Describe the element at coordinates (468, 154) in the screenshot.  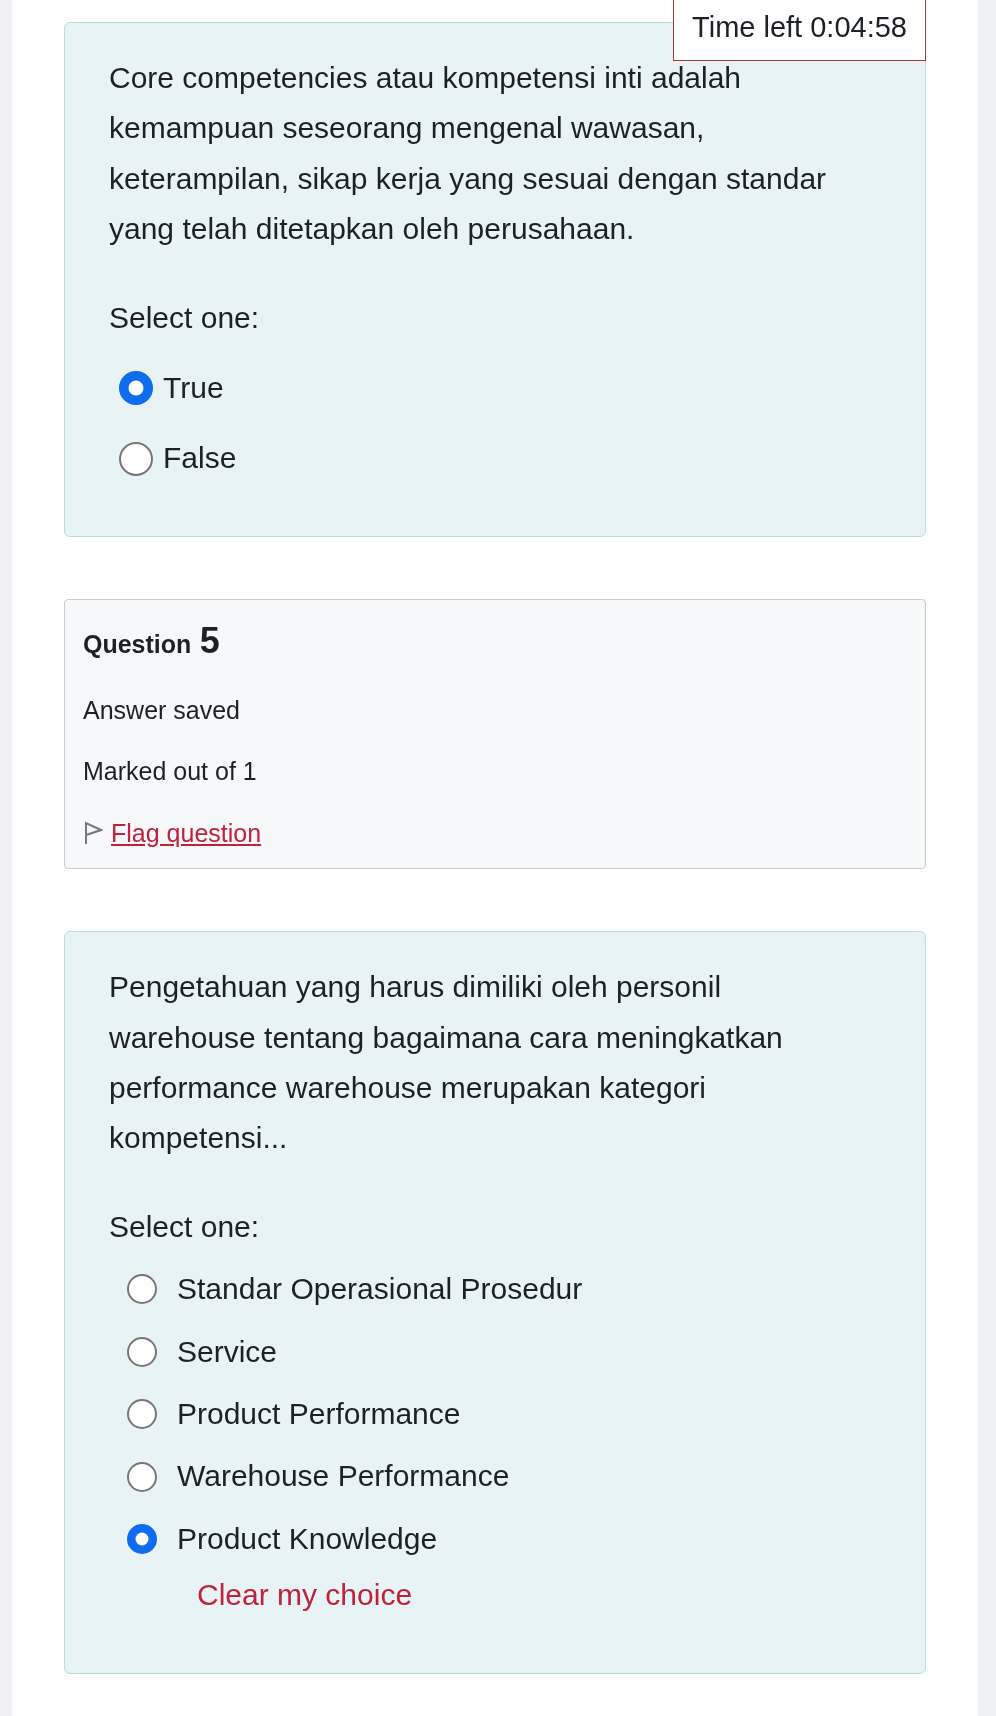
I see `question-text: Core competencies atau kompetensi inti adalah kemampuan seseorang mengenal wawasan, keterampilan, sikap kerja yang sesuai dengan standar yang telah ditetapkan oleh perusahaan.` at that location.